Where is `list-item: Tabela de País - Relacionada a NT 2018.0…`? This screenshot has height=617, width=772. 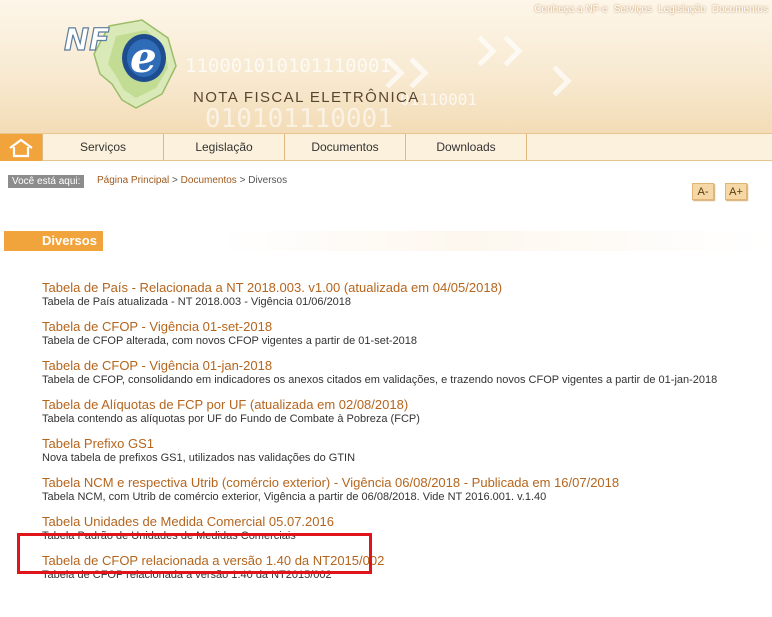 list-item: Tabela de País - Relacionada a NT 2018.0… is located at coordinates (392, 294).